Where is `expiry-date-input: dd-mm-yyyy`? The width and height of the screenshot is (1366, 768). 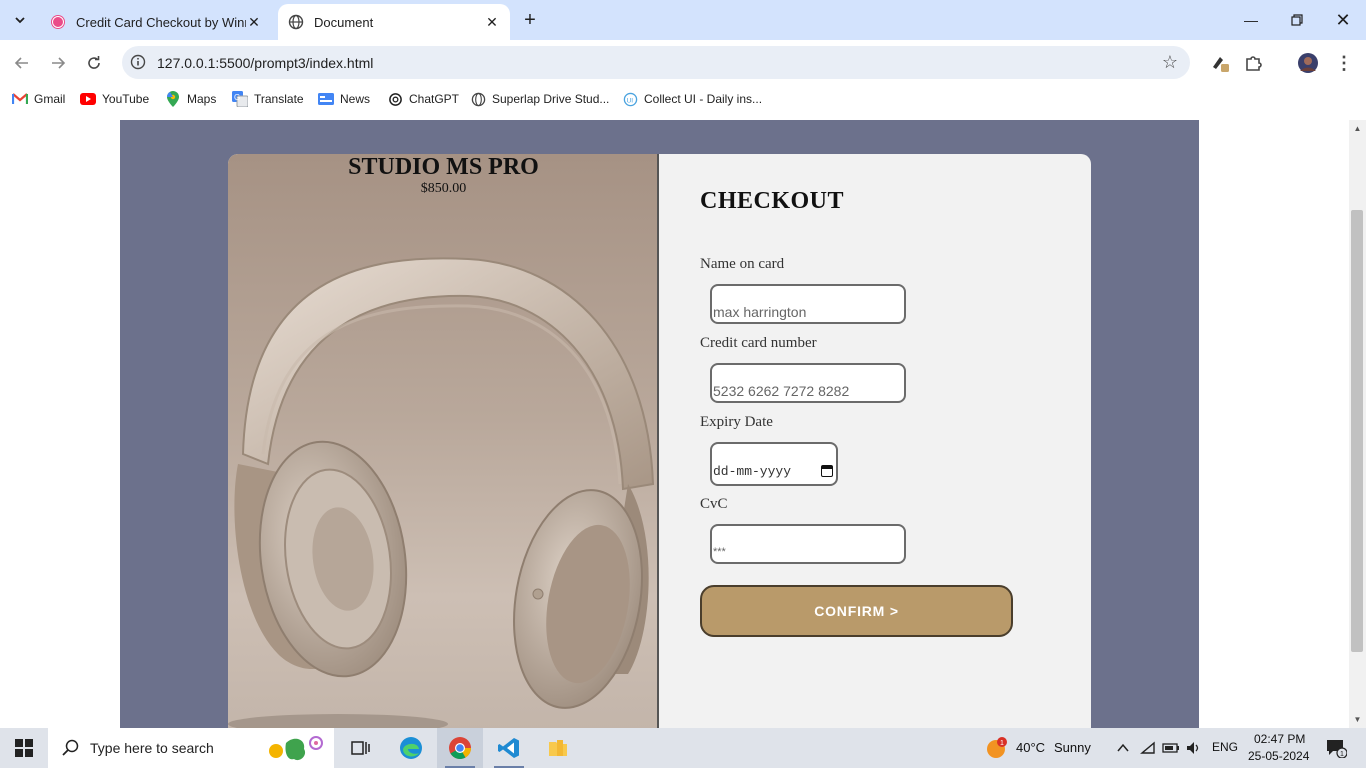 expiry-date-input: dd-mm-yyyy is located at coordinates (774, 464).